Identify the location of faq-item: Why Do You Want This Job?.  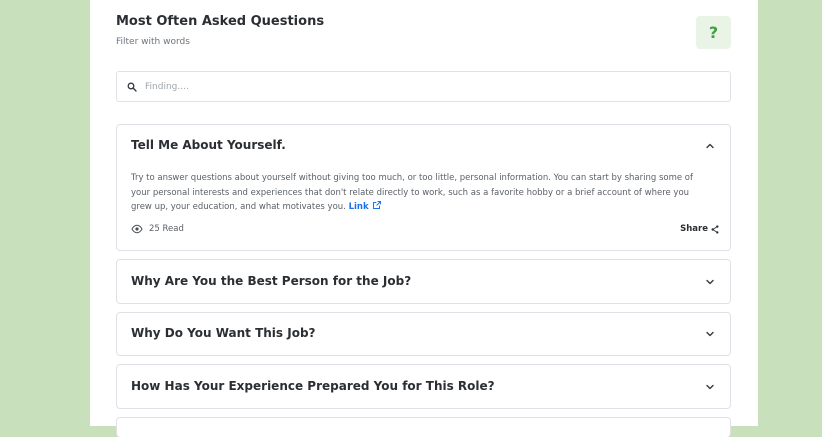
(423, 334).